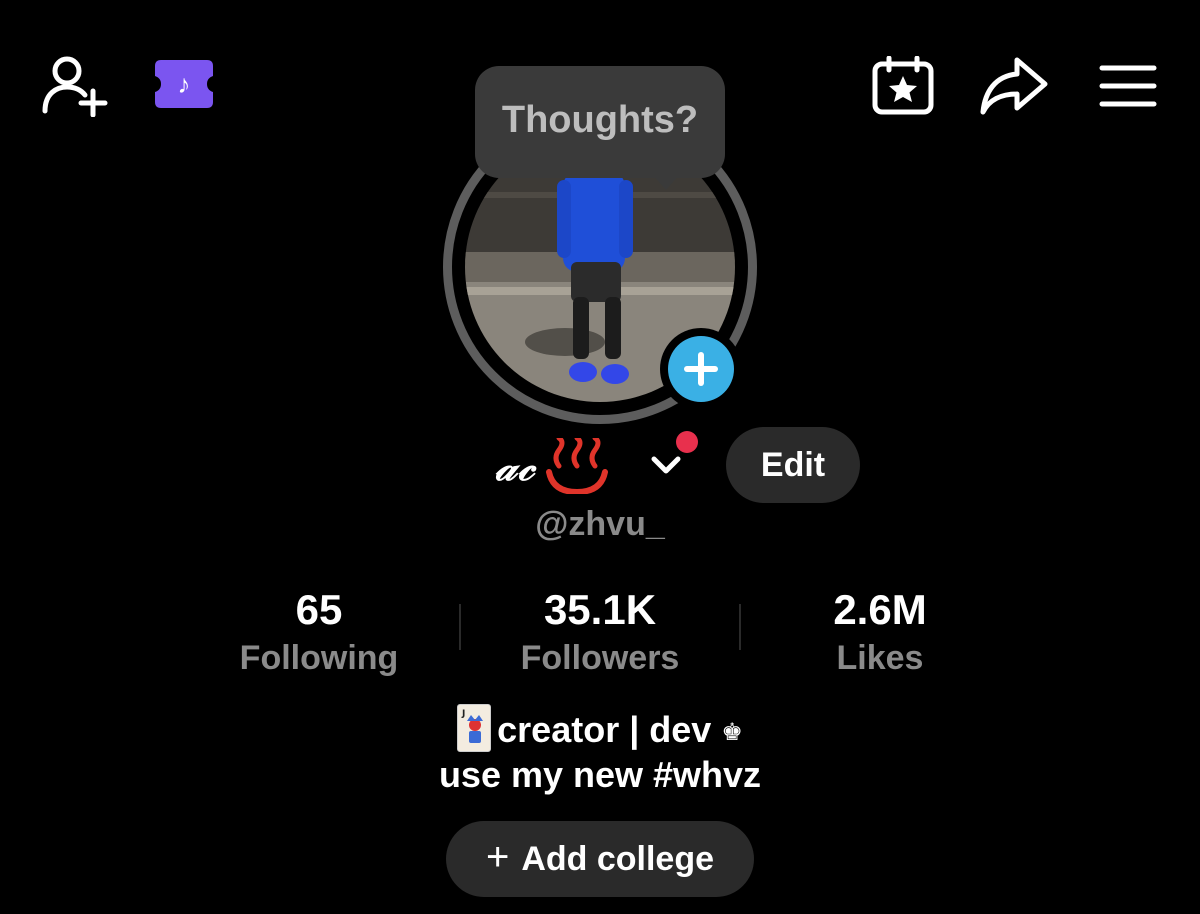 The image size is (1200, 914). I want to click on followers-count: 35.1K, so click(600, 609).